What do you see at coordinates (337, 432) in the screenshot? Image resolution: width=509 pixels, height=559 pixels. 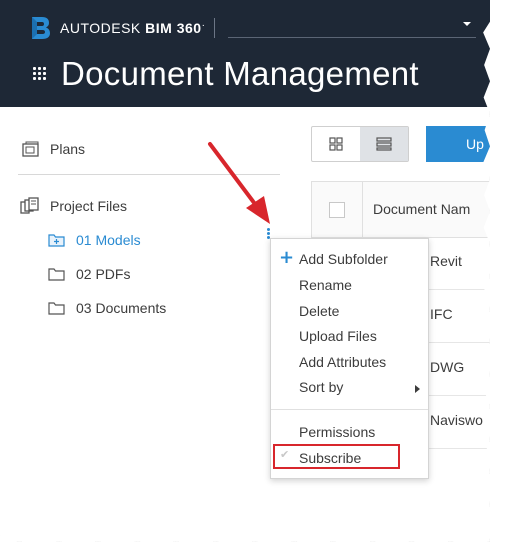 I see `menu-item-permissions: Permissions` at bounding box center [337, 432].